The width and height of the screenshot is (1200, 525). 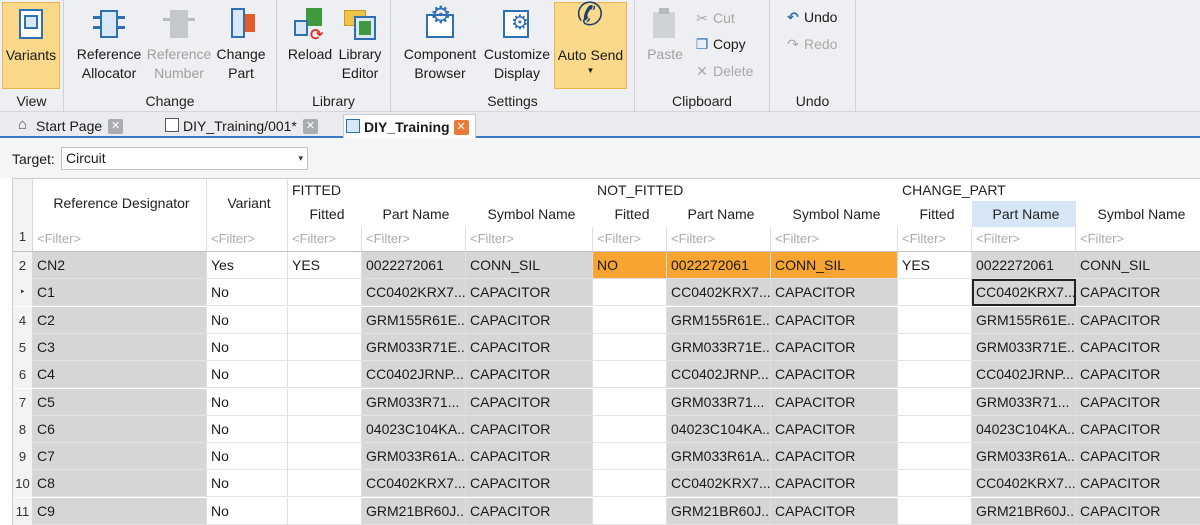 I want to click on table-cell-n-part: 0022272061, so click(x=719, y=265).